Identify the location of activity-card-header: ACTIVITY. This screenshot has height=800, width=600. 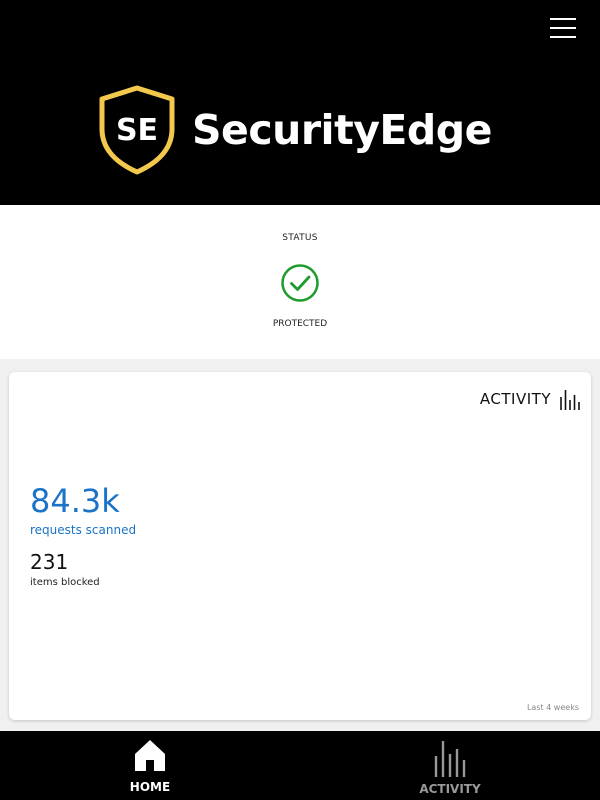
(530, 399).